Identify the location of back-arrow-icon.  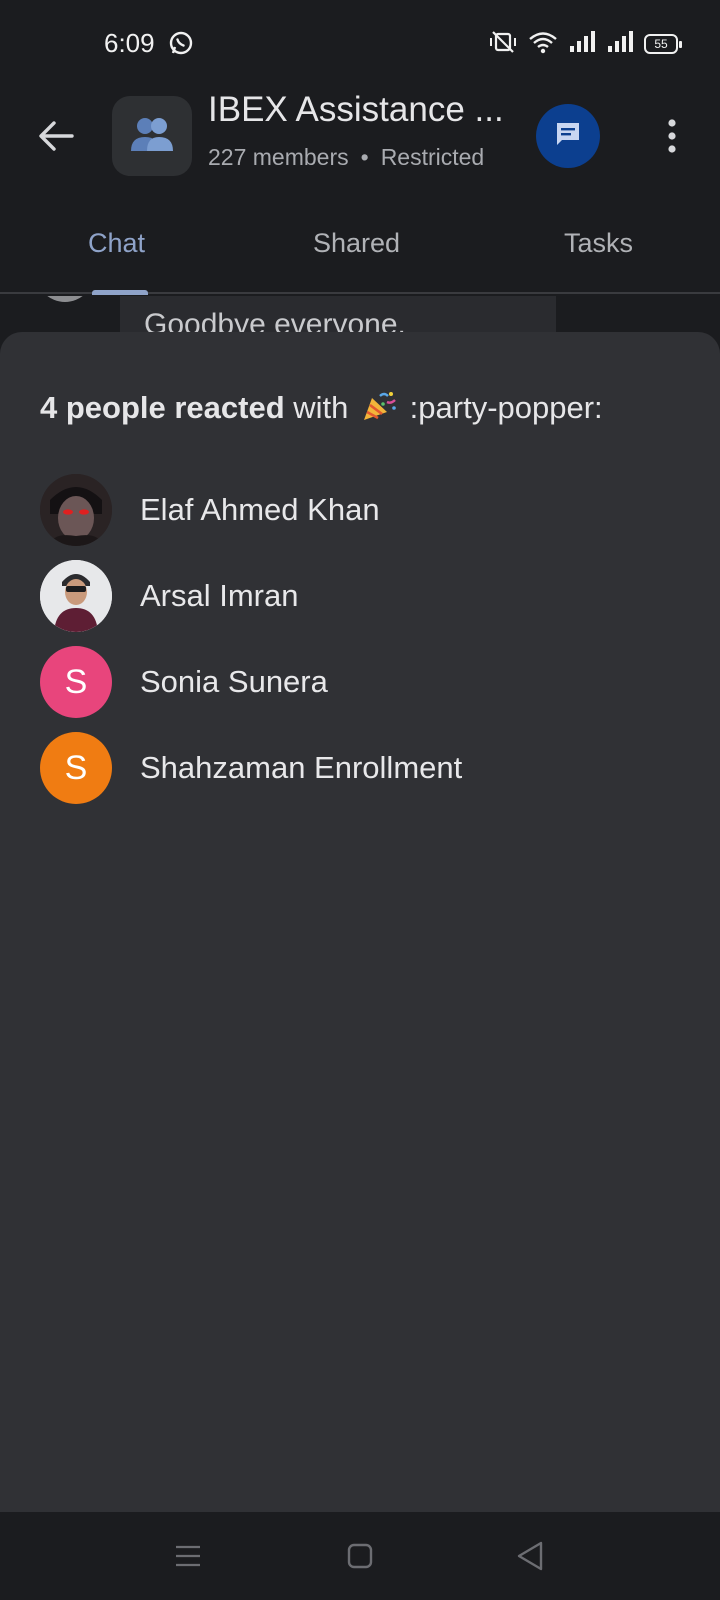
(56, 136).